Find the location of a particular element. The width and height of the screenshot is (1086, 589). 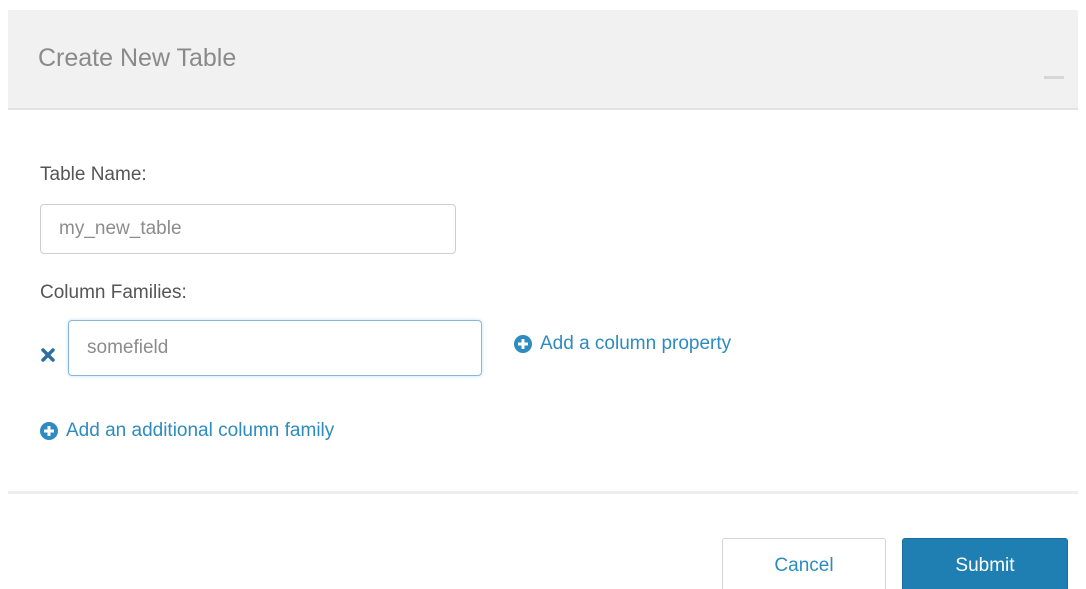

add-column-property-label: Add a column property is located at coordinates (636, 343).